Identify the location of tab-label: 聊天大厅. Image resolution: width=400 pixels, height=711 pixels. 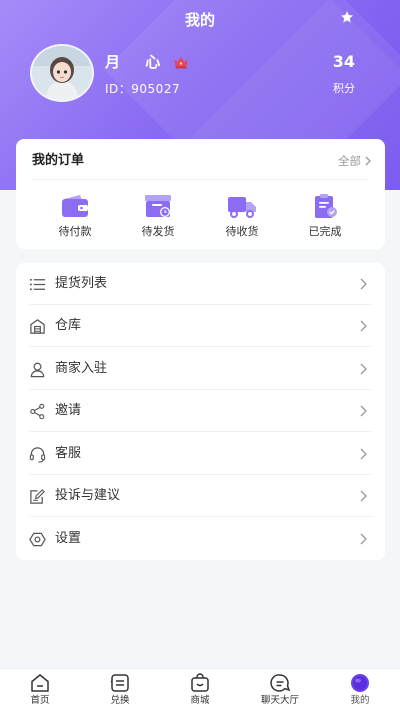
(279, 700).